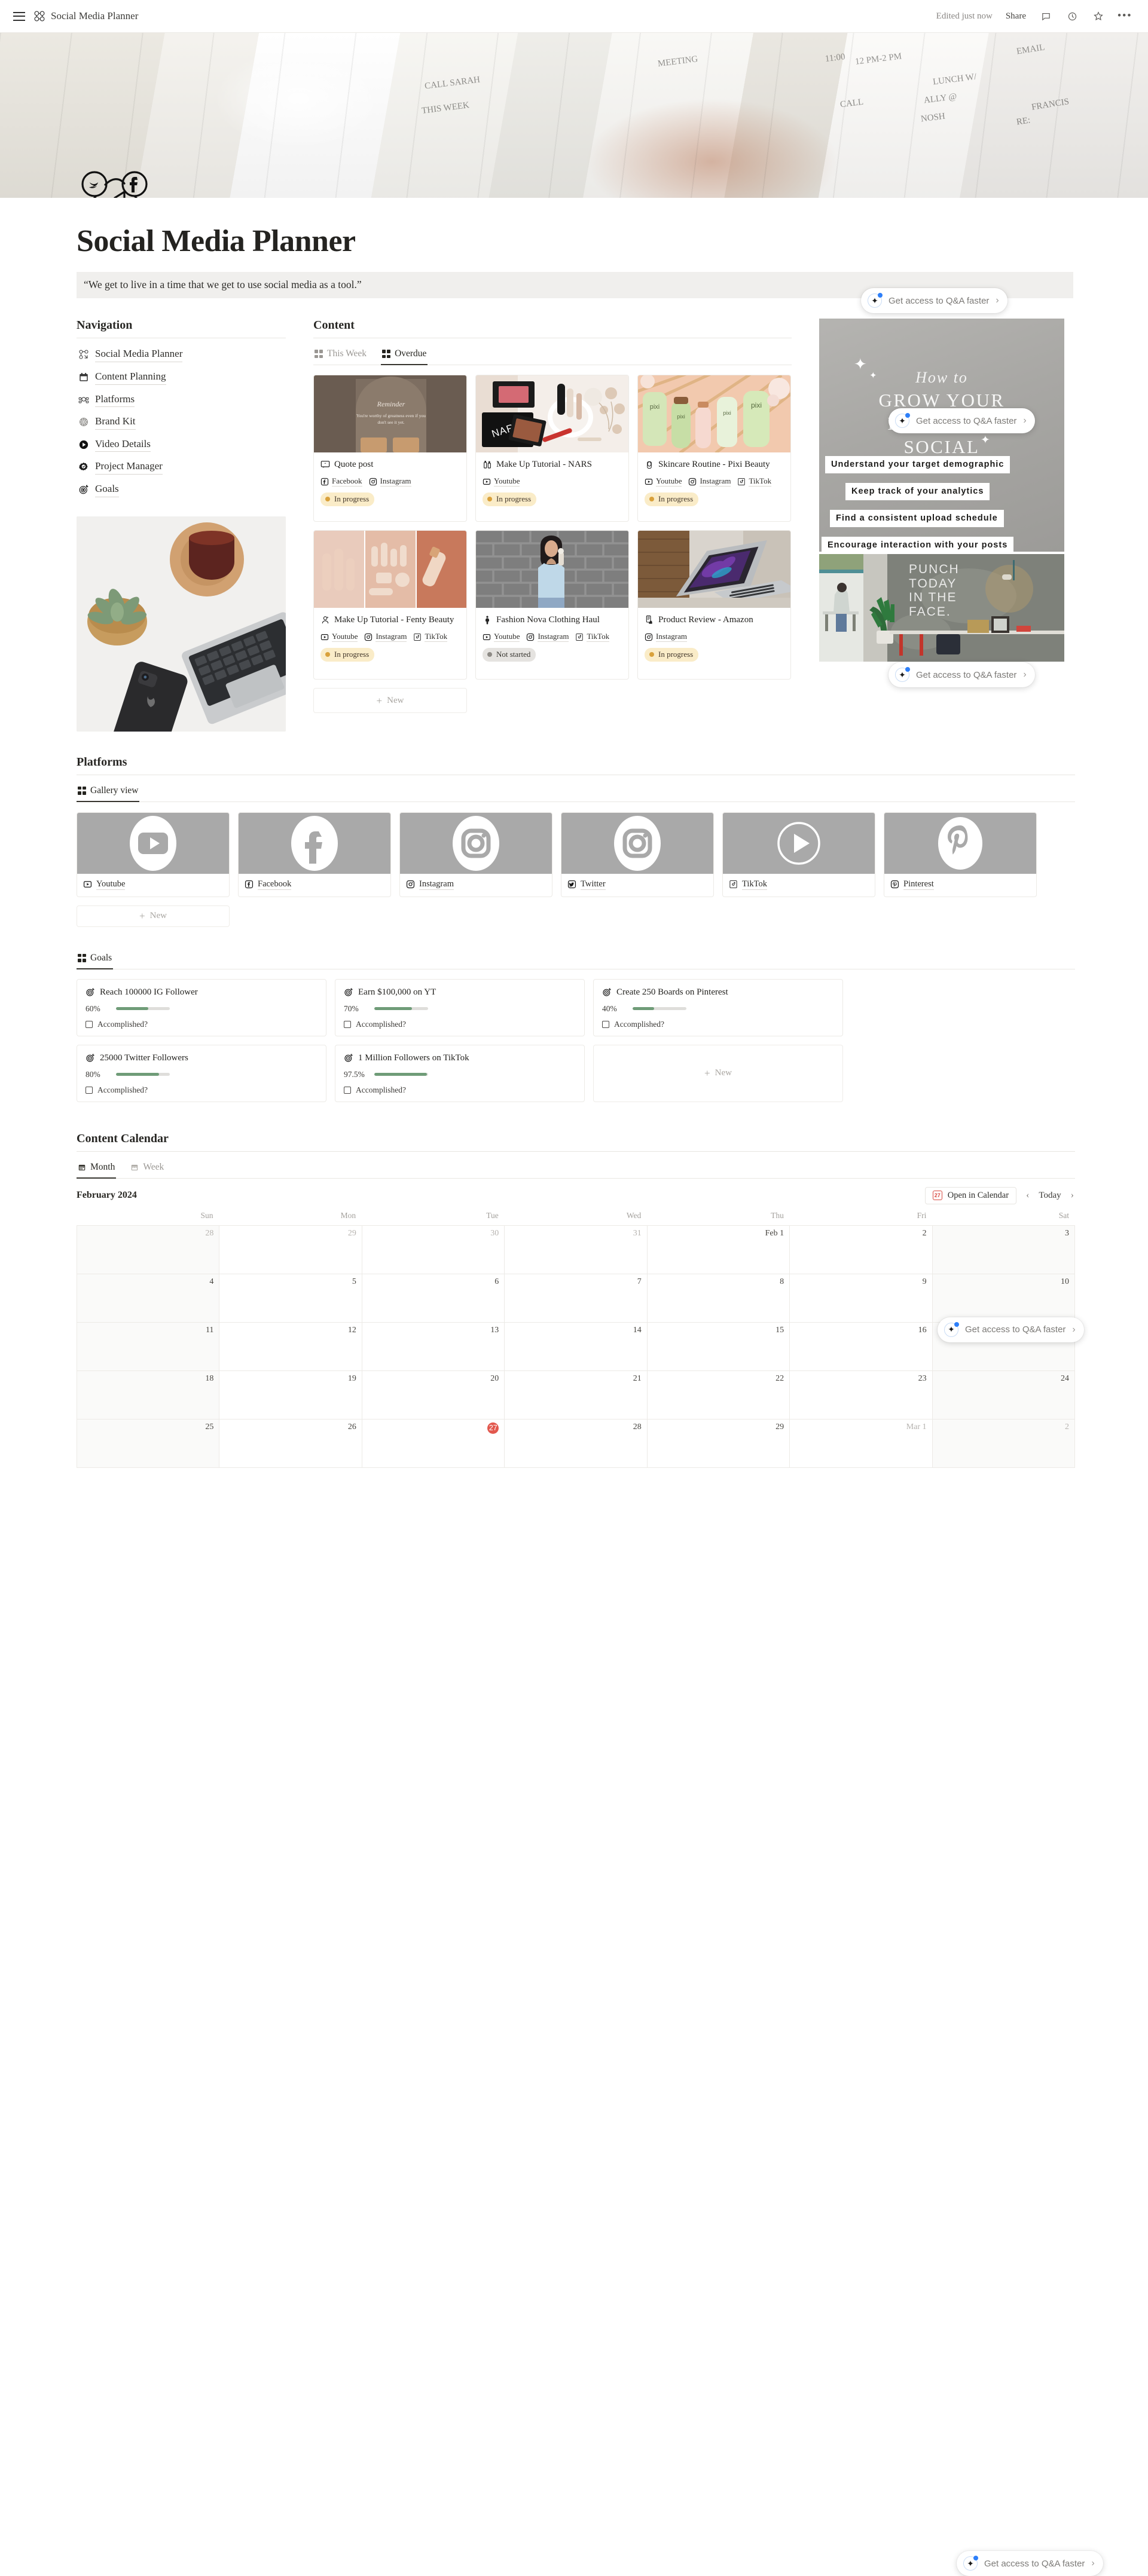  I want to click on content-new-button: + New, so click(390, 701).